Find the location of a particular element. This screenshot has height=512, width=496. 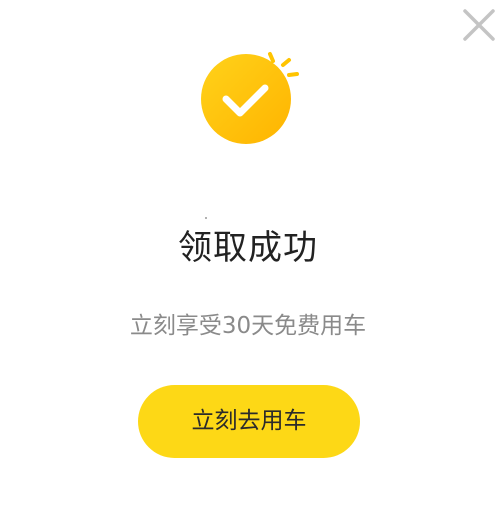

close-icon is located at coordinates (479, 25).